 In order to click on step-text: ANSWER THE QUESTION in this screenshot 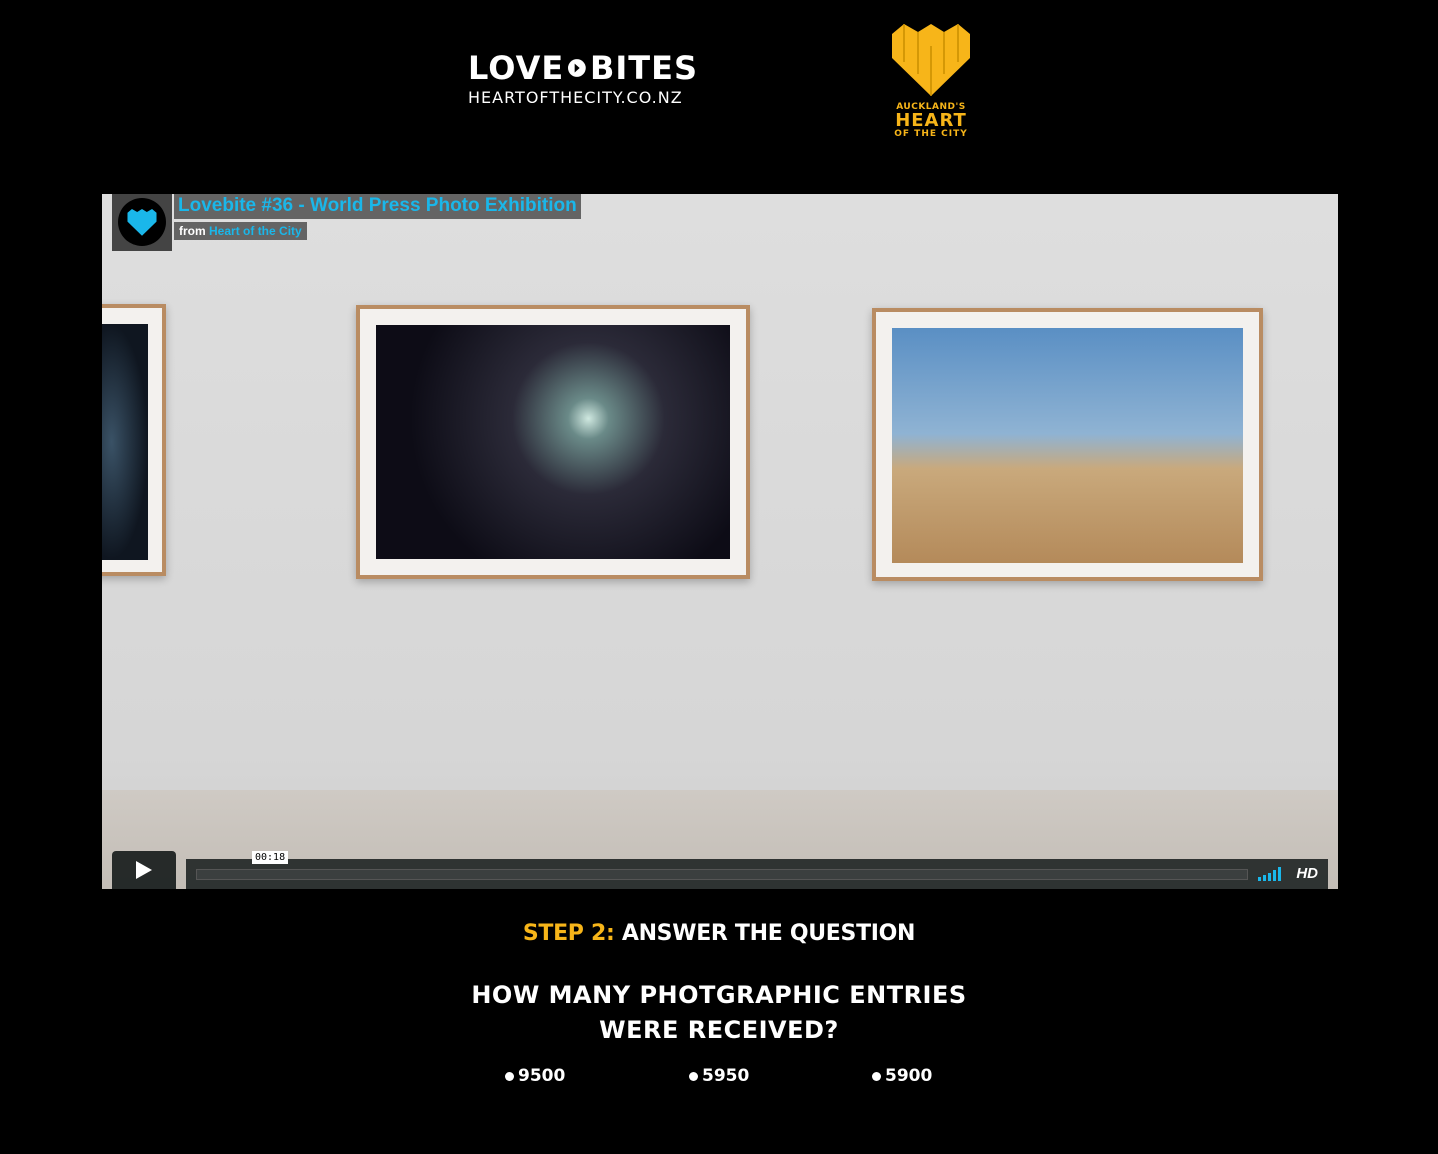, I will do `click(765, 933)`.